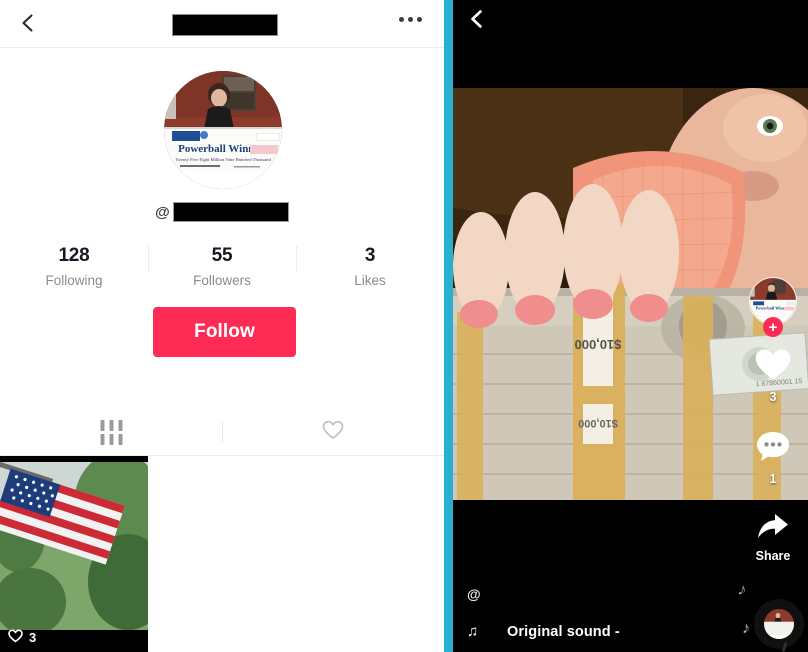 The image size is (808, 652). I want to click on comment-button: 1, so click(773, 458).